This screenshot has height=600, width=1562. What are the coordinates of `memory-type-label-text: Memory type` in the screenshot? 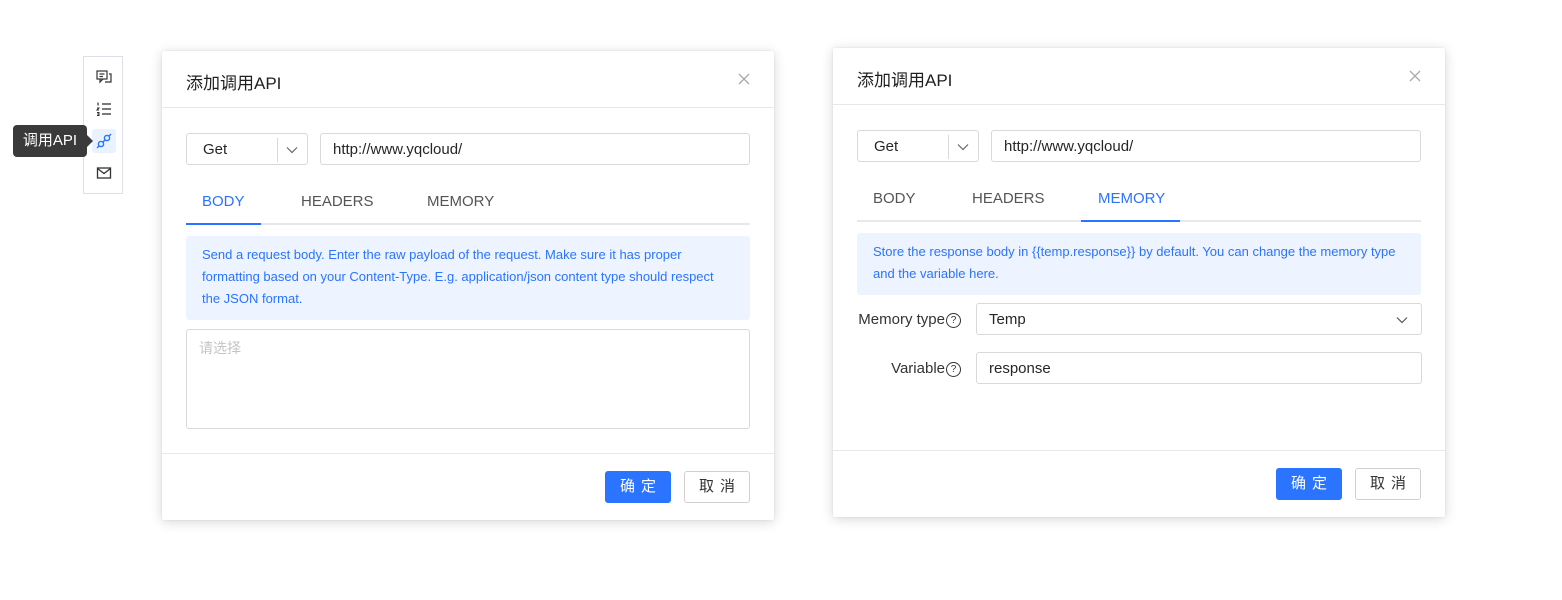 It's located at (901, 319).